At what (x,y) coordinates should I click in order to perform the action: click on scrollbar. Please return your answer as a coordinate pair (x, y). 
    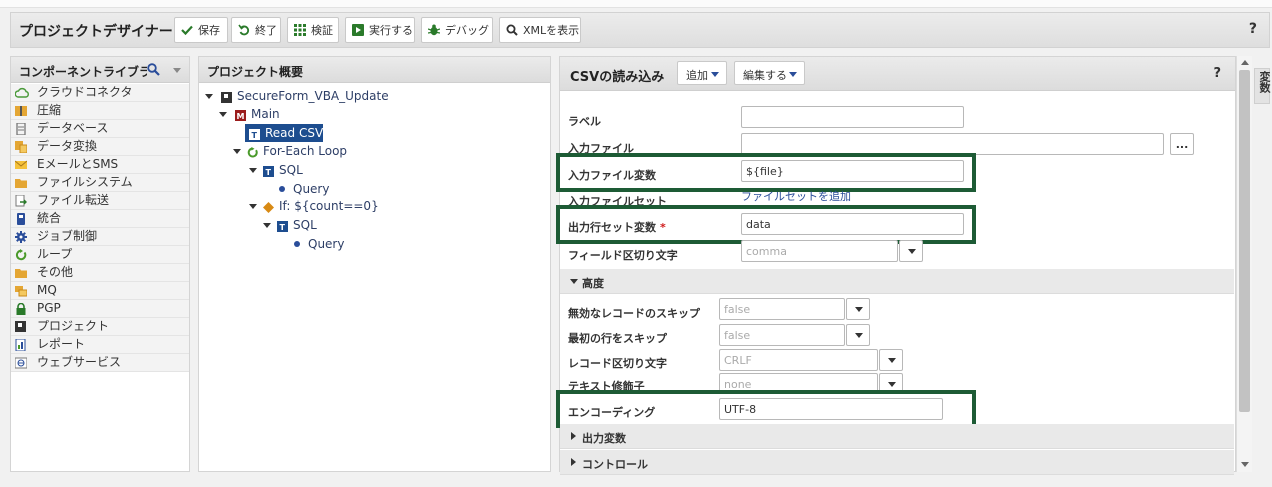
    Looking at the image, I should click on (1244, 264).